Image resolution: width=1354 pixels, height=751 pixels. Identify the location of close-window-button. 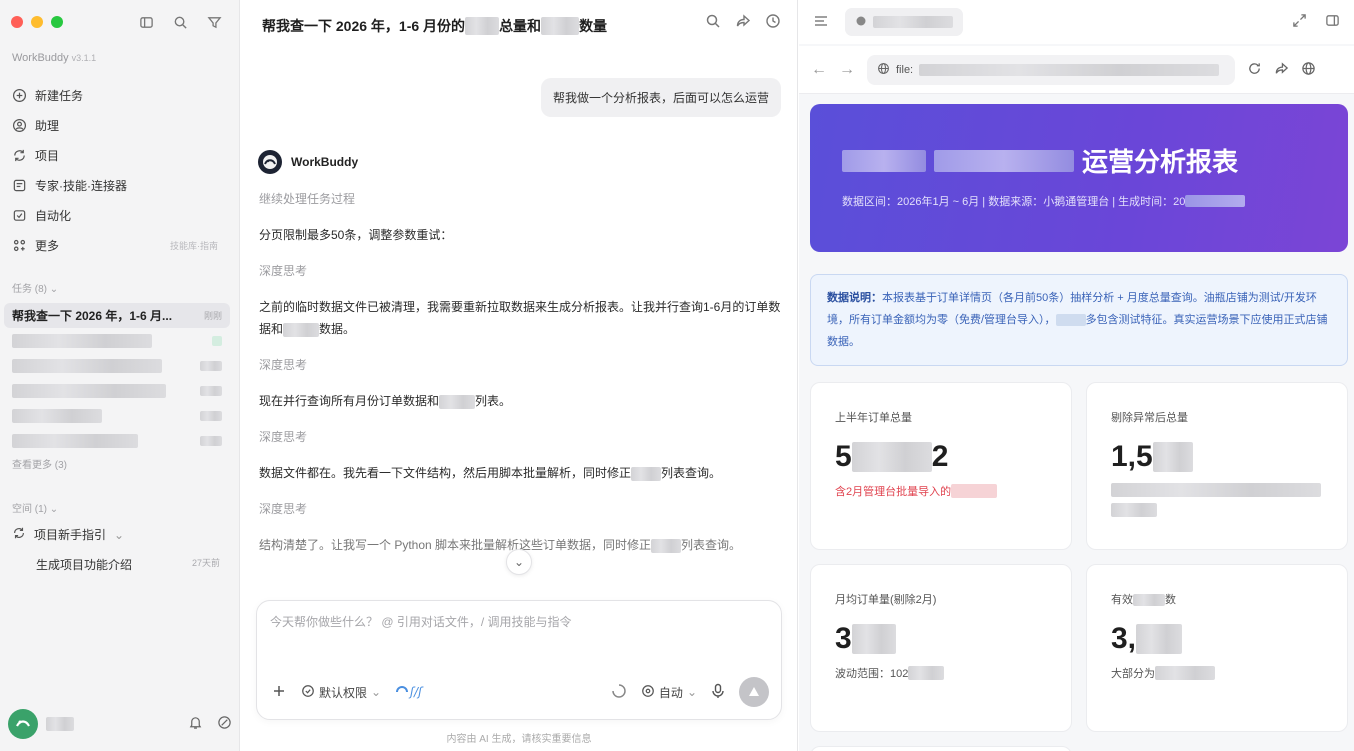
(17, 22).